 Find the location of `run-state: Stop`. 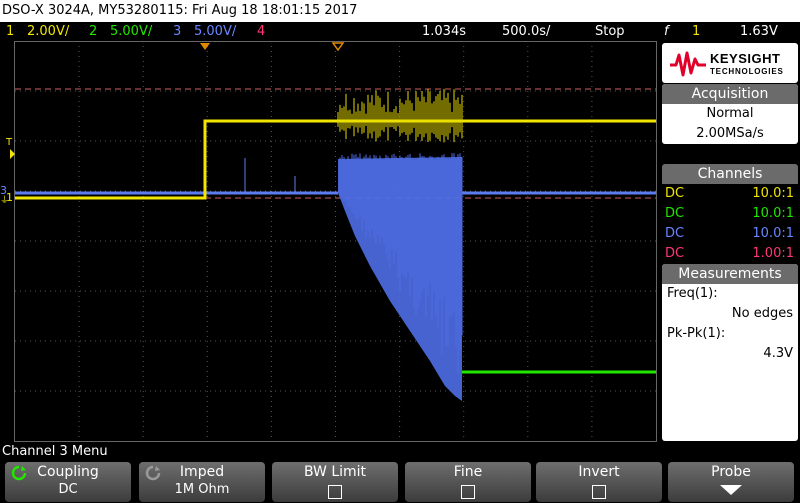

run-state: Stop is located at coordinates (610, 31).